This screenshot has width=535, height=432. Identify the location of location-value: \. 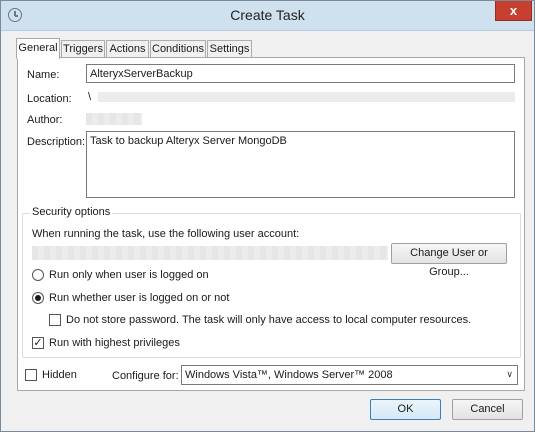
(90, 97).